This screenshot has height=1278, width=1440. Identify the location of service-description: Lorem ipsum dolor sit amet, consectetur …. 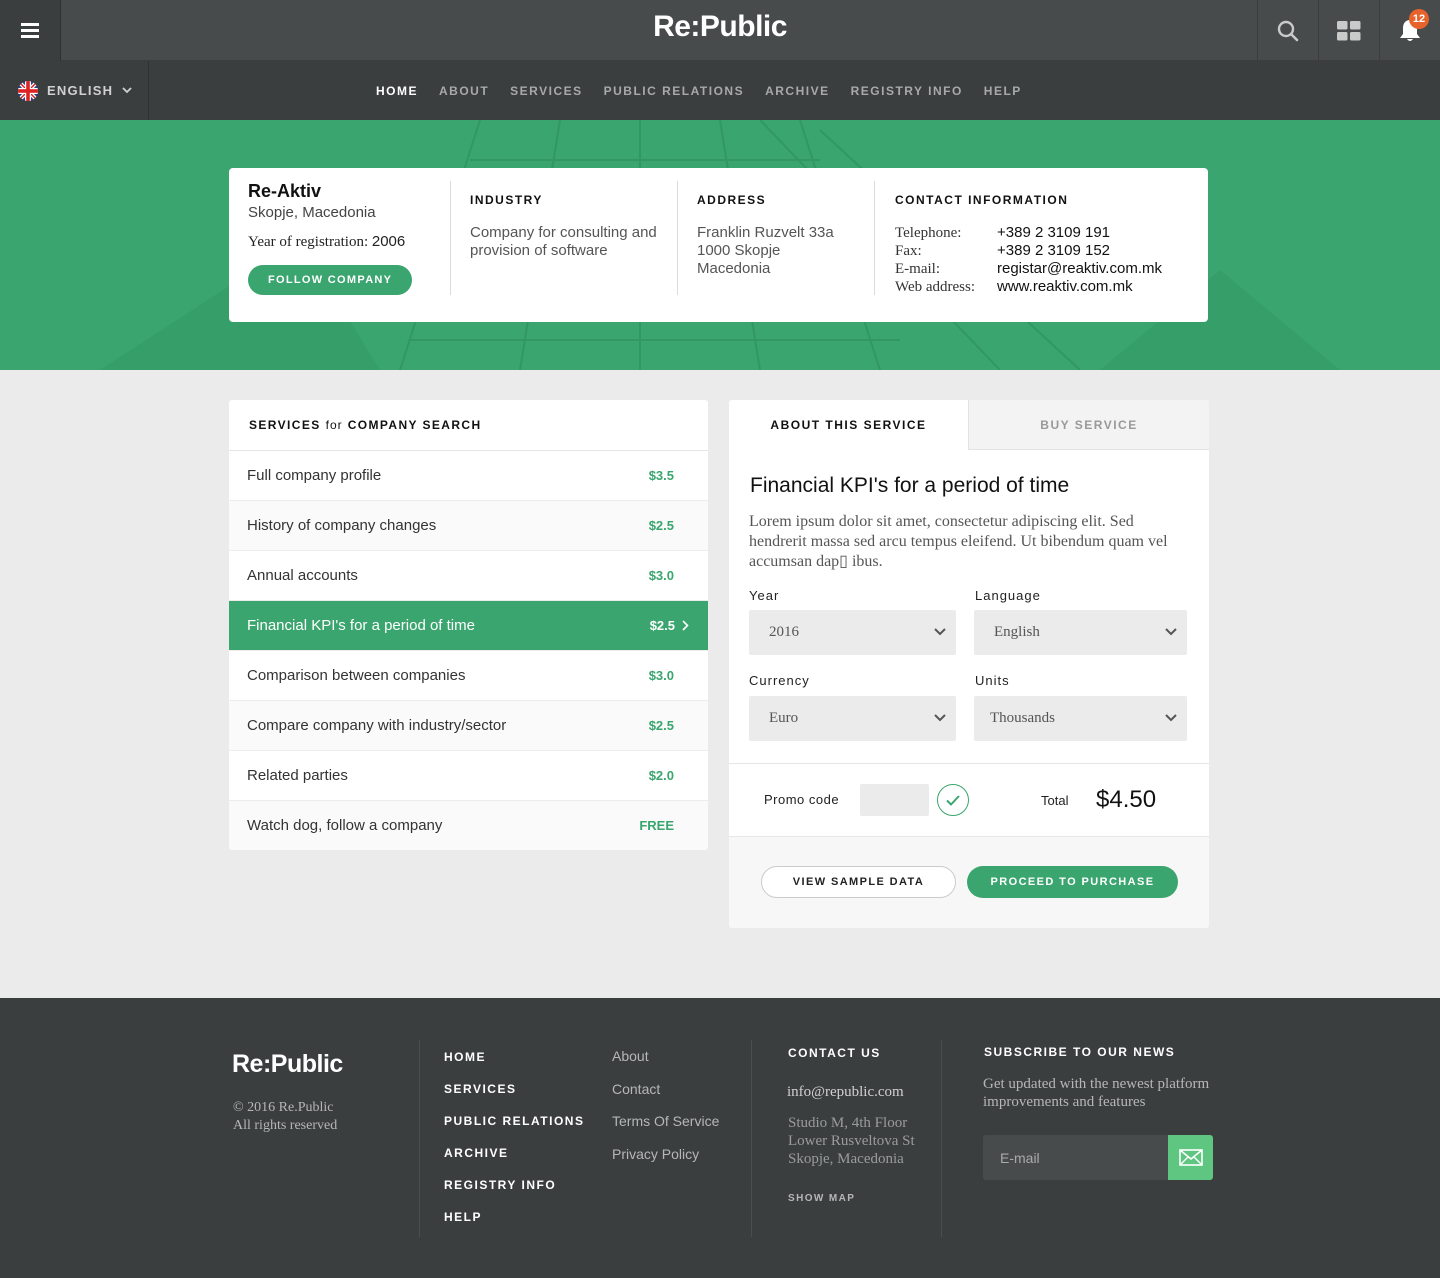
(958, 541).